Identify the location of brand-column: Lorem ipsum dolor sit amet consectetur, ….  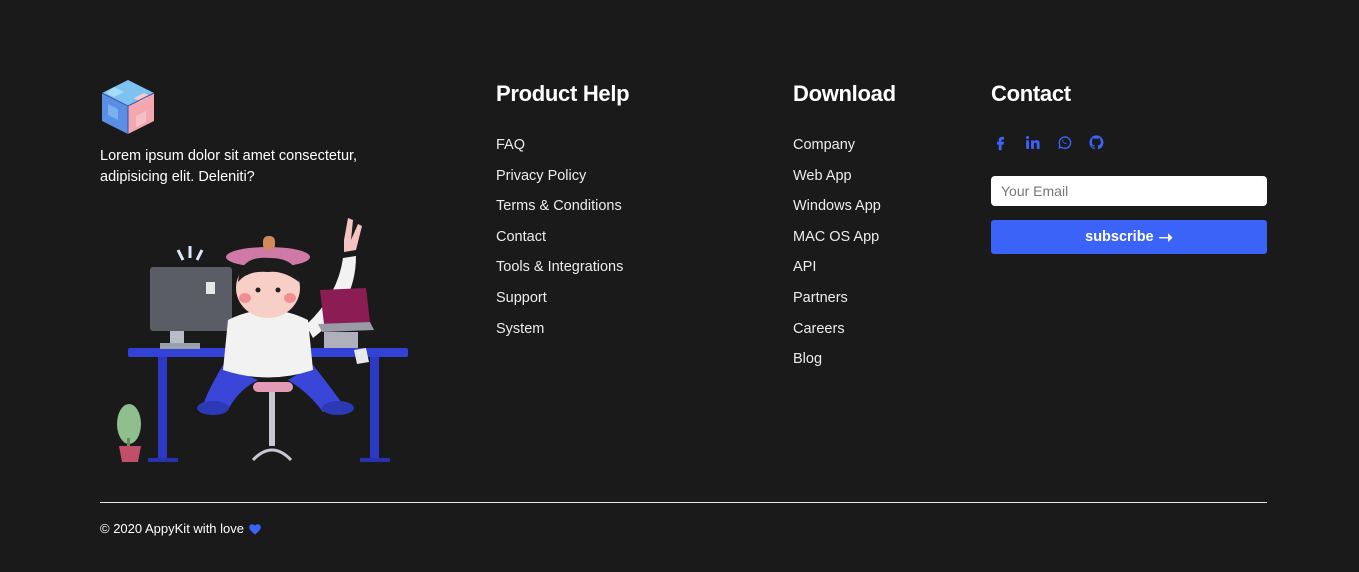
(270, 133).